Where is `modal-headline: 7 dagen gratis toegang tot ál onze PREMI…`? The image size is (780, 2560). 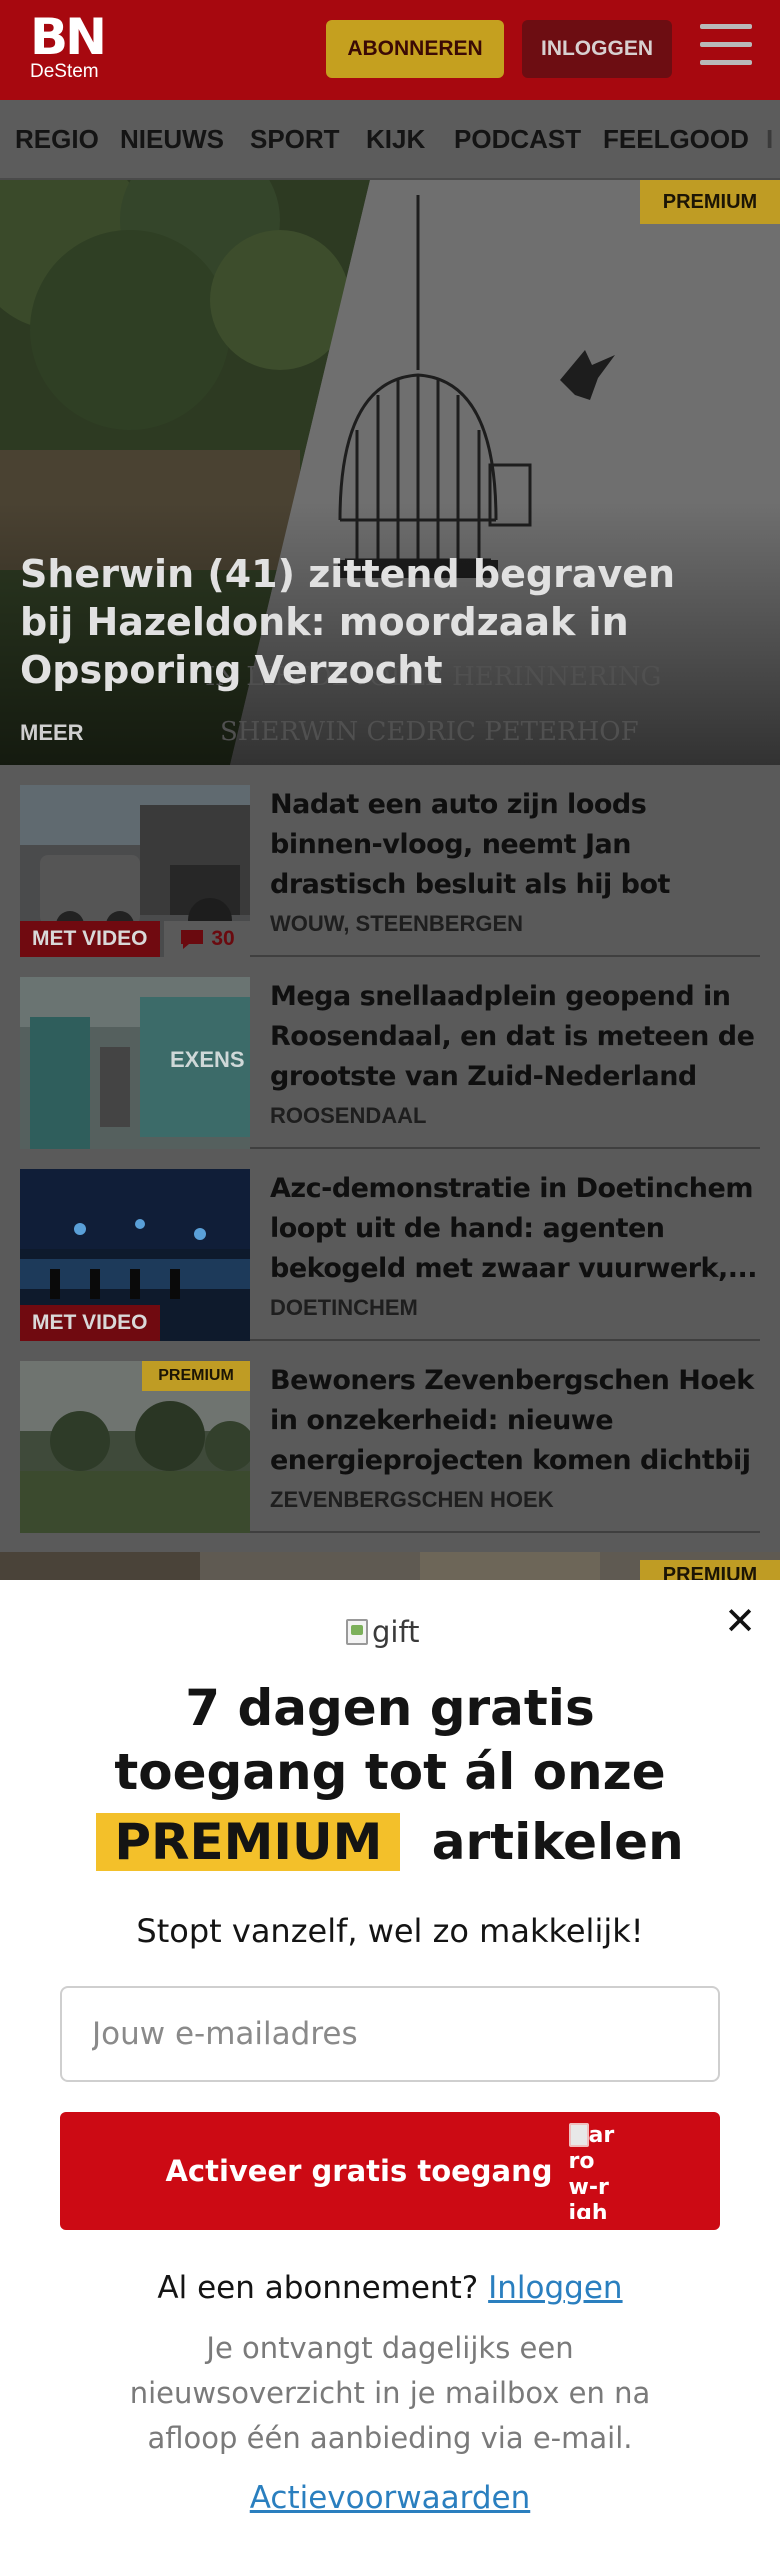 modal-headline: 7 dagen gratis toegang tot ál onze PREMI… is located at coordinates (390, 1775).